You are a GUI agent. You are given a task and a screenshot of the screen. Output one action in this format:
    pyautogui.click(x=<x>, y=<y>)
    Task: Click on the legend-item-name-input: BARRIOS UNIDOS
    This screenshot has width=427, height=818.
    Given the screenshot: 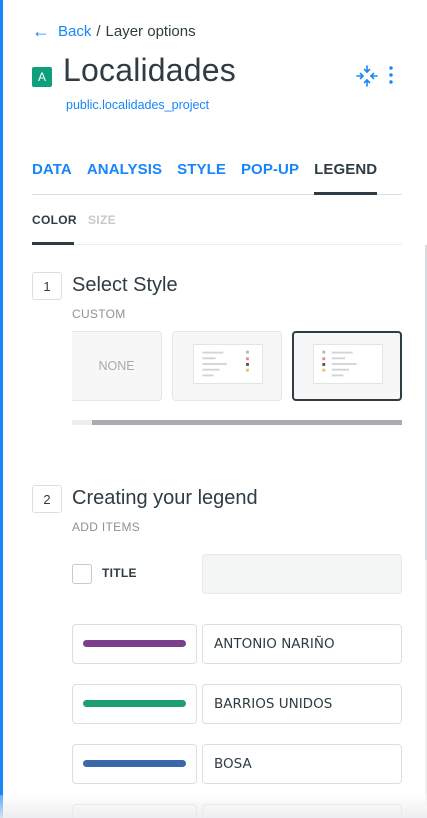 What is the action you would take?
    pyautogui.click(x=302, y=704)
    